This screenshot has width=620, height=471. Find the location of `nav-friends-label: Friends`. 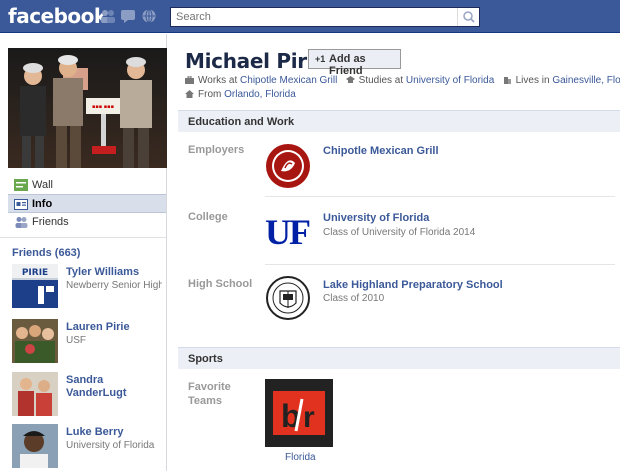

nav-friends-label: Friends is located at coordinates (50, 222).